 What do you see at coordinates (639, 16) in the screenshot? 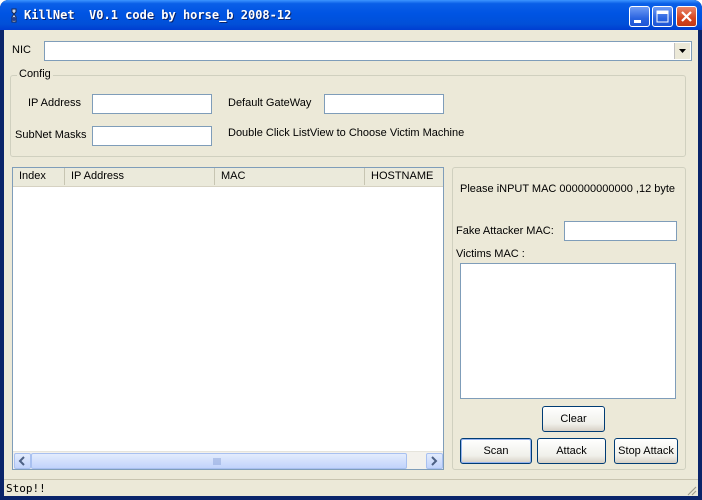
I see `minimize-button` at bounding box center [639, 16].